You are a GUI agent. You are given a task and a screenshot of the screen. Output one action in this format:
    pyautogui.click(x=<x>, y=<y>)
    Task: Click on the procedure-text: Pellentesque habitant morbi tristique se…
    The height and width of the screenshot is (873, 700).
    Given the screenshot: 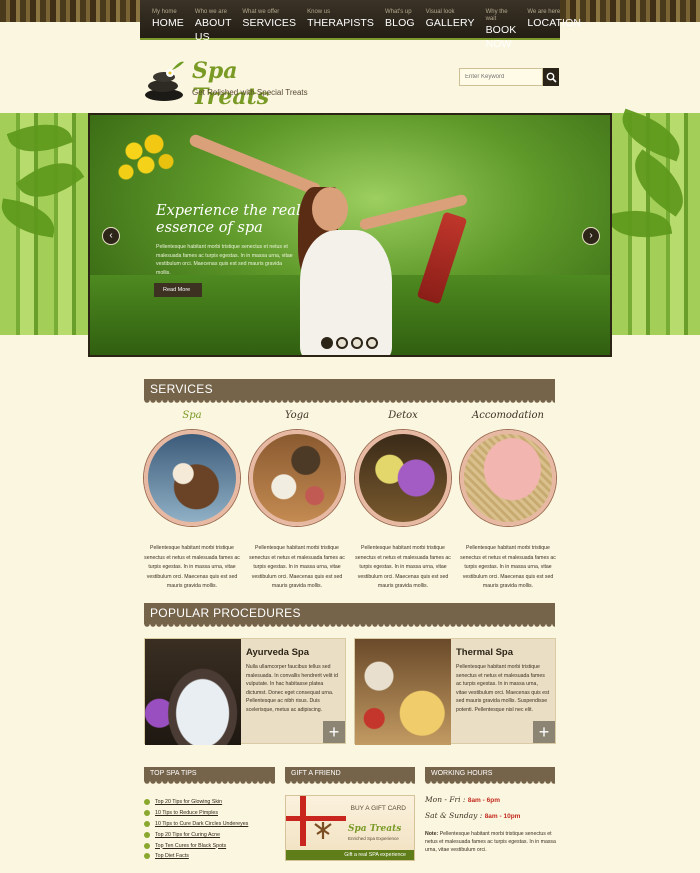 What is the action you would take?
    pyautogui.click(x=503, y=688)
    